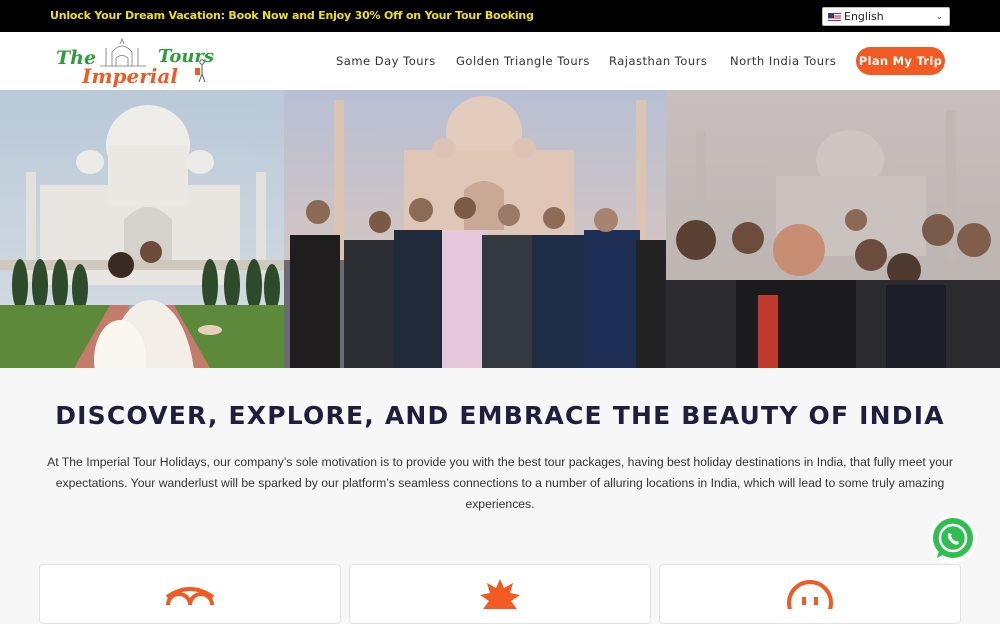  I want to click on nav-golden-triangle-tours: Golden Triangle Tours, so click(523, 61).